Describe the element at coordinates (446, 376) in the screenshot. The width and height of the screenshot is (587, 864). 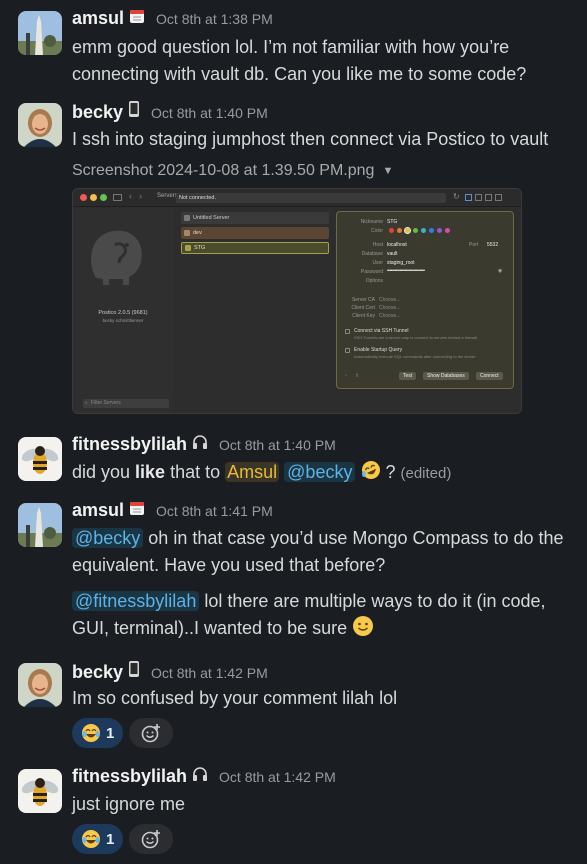
I see `show-databases-button: Show Databases` at that location.